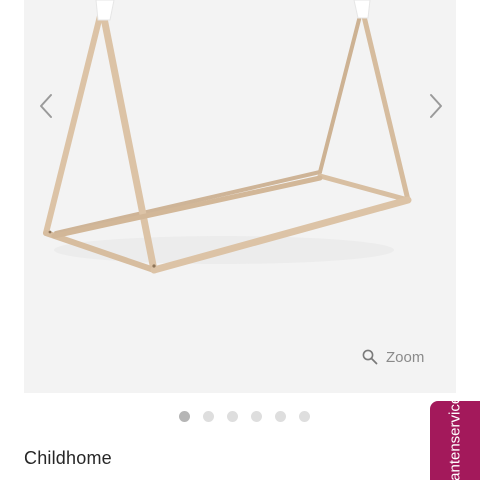 The width and height of the screenshot is (480, 480). I want to click on previous-image-button, so click(46, 106).